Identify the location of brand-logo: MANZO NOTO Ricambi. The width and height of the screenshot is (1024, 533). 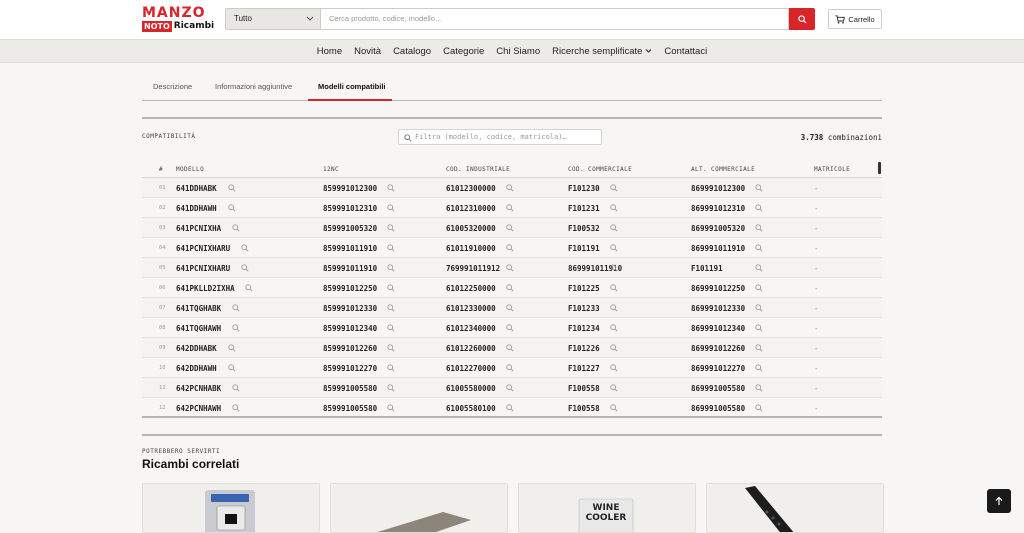
(178, 19).